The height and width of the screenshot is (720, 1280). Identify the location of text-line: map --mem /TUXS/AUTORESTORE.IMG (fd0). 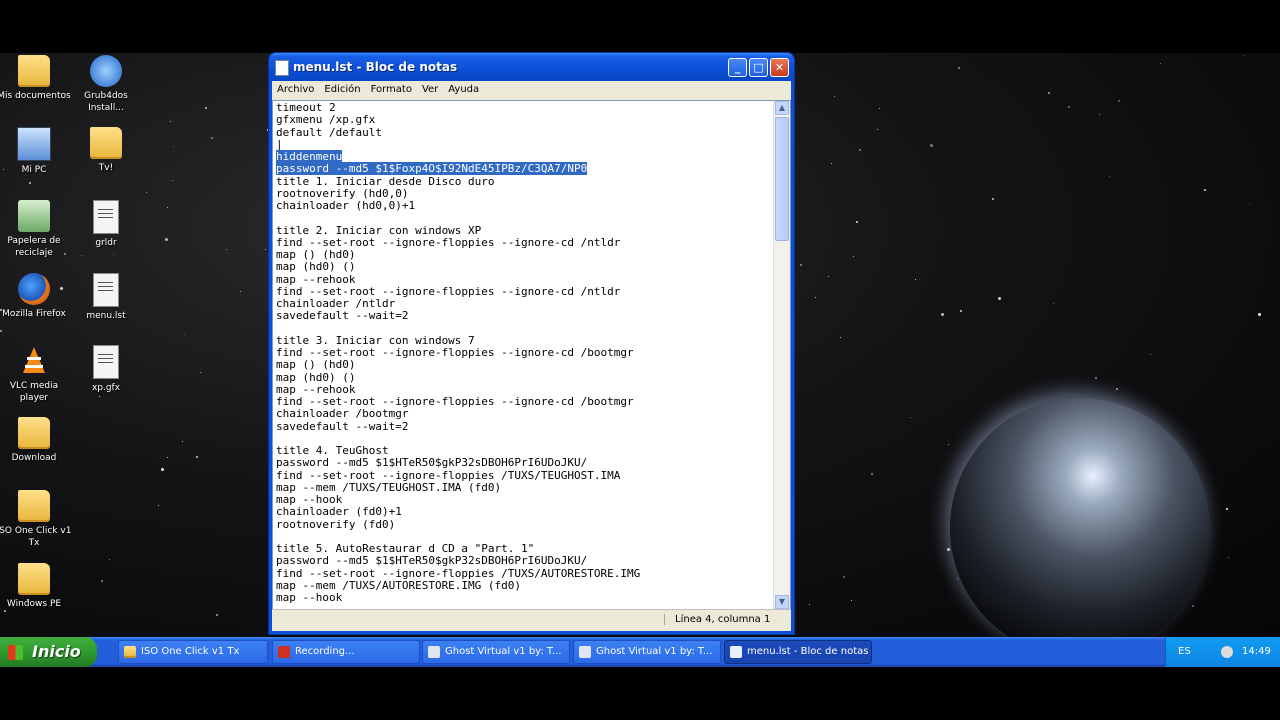
(524, 585).